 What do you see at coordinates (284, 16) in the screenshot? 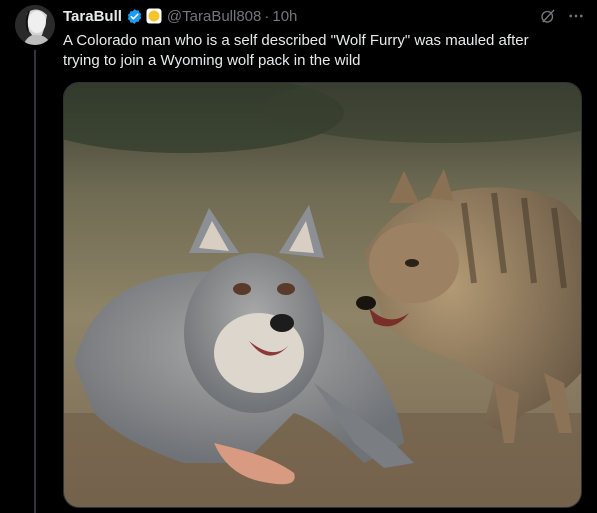
I see `post-timestamp: 10h` at bounding box center [284, 16].